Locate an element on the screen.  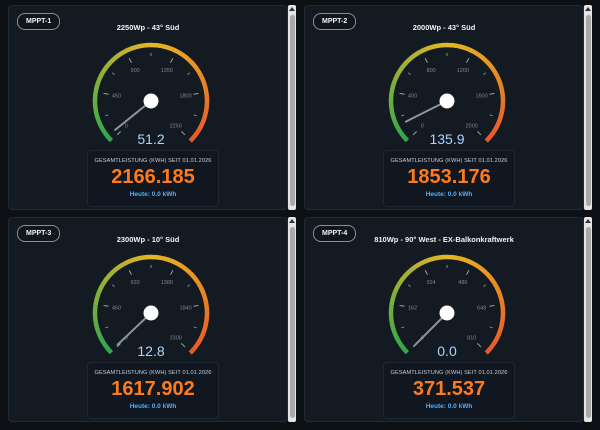
gauge-tick-label: 900 is located at coordinates (135, 71).